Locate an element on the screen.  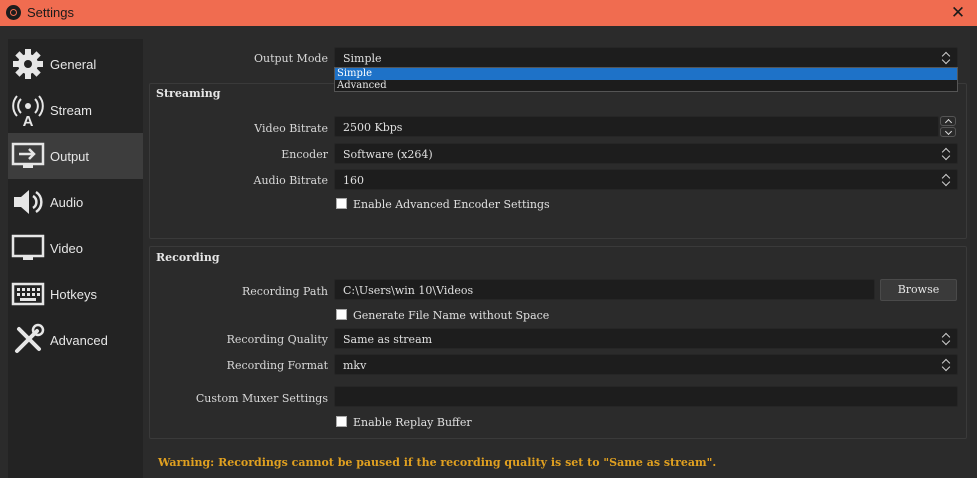
recording-path-value: C:\Users\win 10\Videos is located at coordinates (408, 290).